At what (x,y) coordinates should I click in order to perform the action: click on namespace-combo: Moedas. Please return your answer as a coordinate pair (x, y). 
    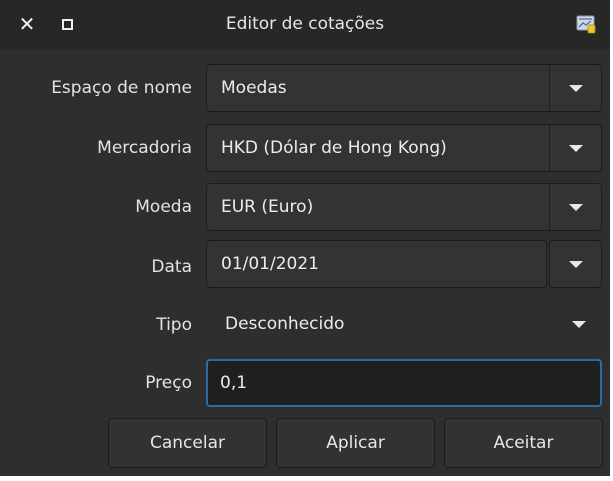
    Looking at the image, I should click on (404, 88).